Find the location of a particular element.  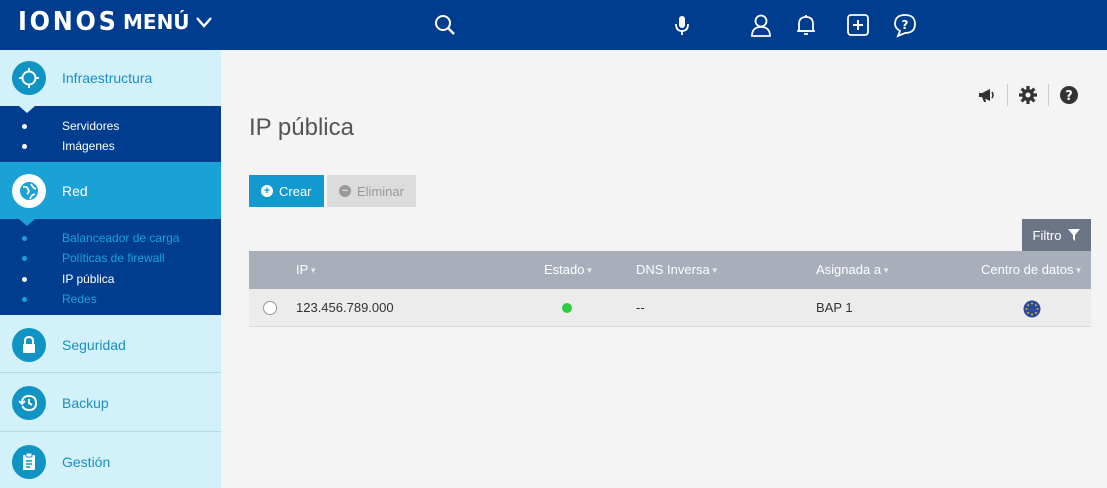

filter-button: Filtro is located at coordinates (1056, 235).